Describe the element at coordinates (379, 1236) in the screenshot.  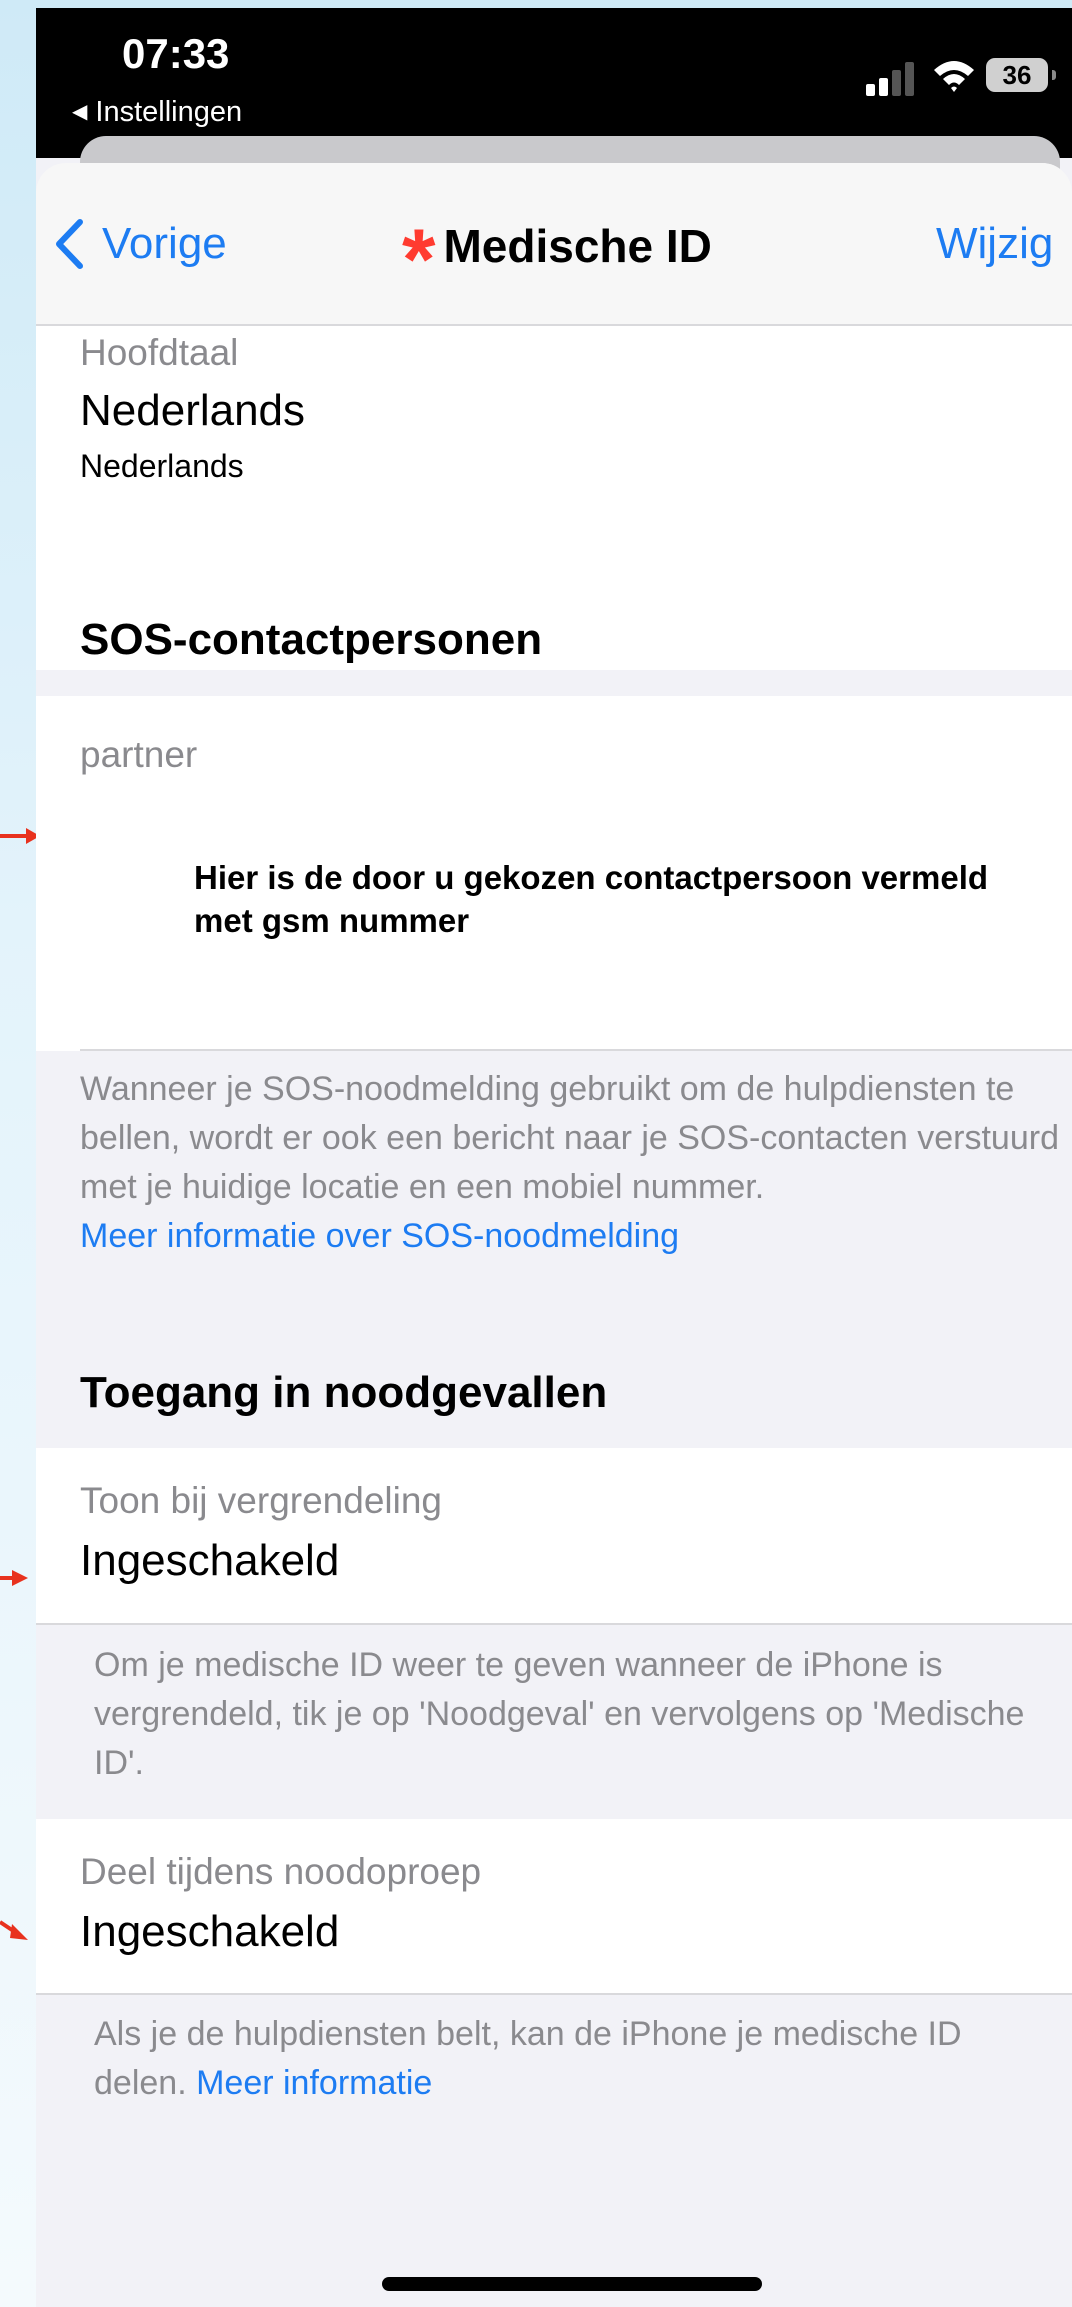
I see `sos-more-info-link: Meer informatie over SOS-noodmelding` at that location.